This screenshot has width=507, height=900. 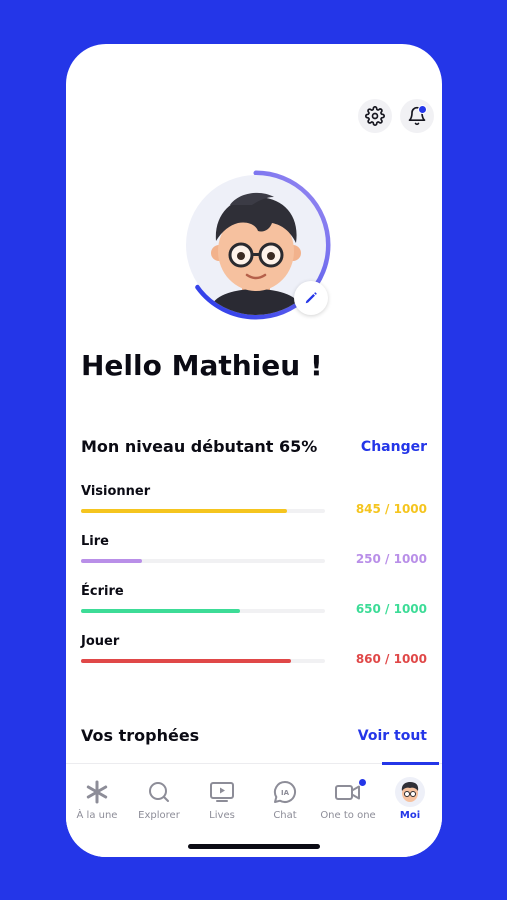 I want to click on svg-text: IA, so click(x=285, y=793).